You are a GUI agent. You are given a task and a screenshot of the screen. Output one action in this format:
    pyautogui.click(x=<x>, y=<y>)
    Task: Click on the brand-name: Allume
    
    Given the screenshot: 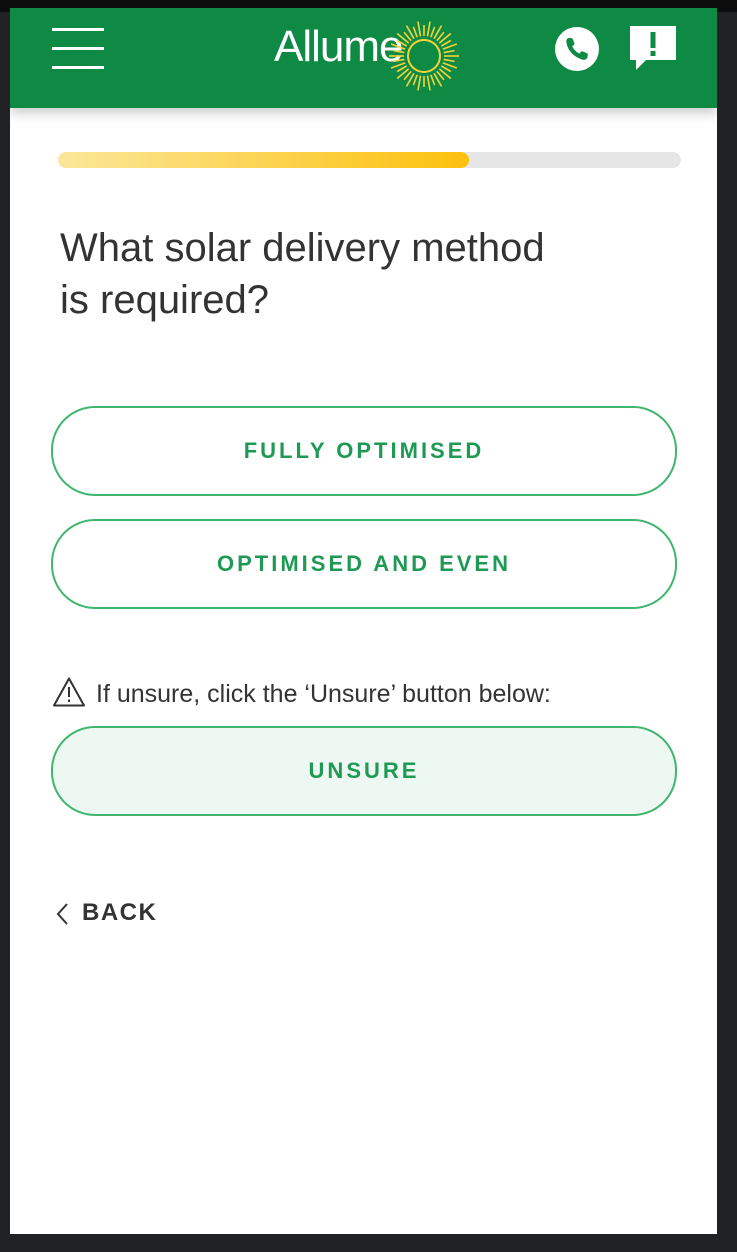 What is the action you would take?
    pyautogui.click(x=338, y=46)
    